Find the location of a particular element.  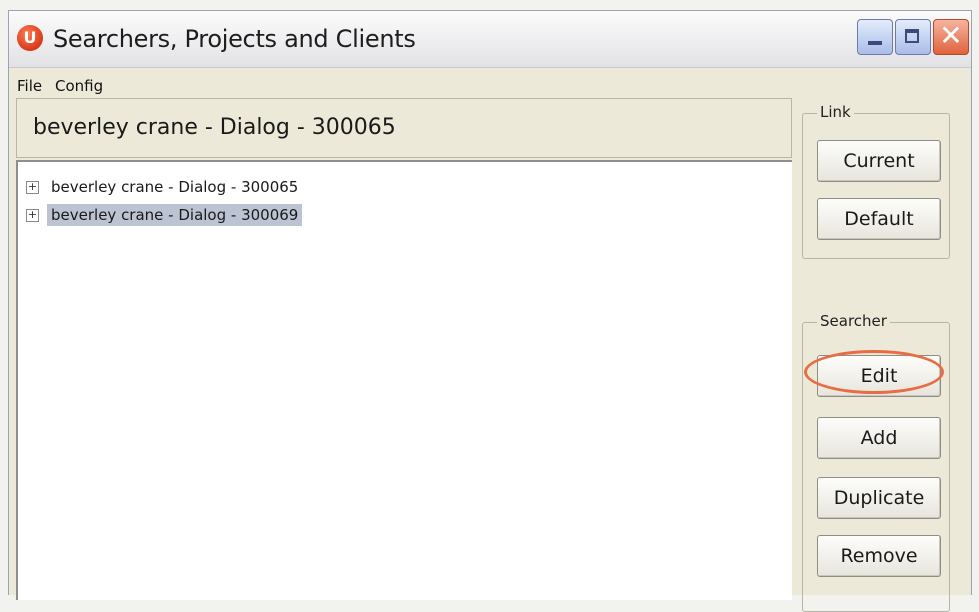

default-button: Default is located at coordinates (879, 219).